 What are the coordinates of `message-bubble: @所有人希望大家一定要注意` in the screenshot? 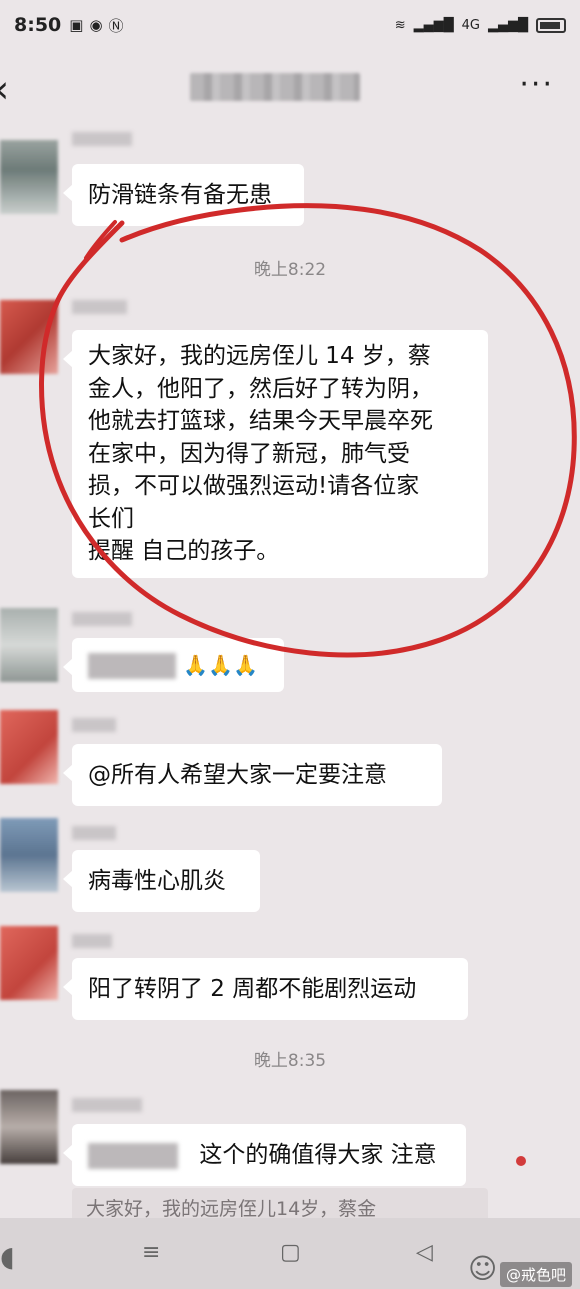 It's located at (252, 775).